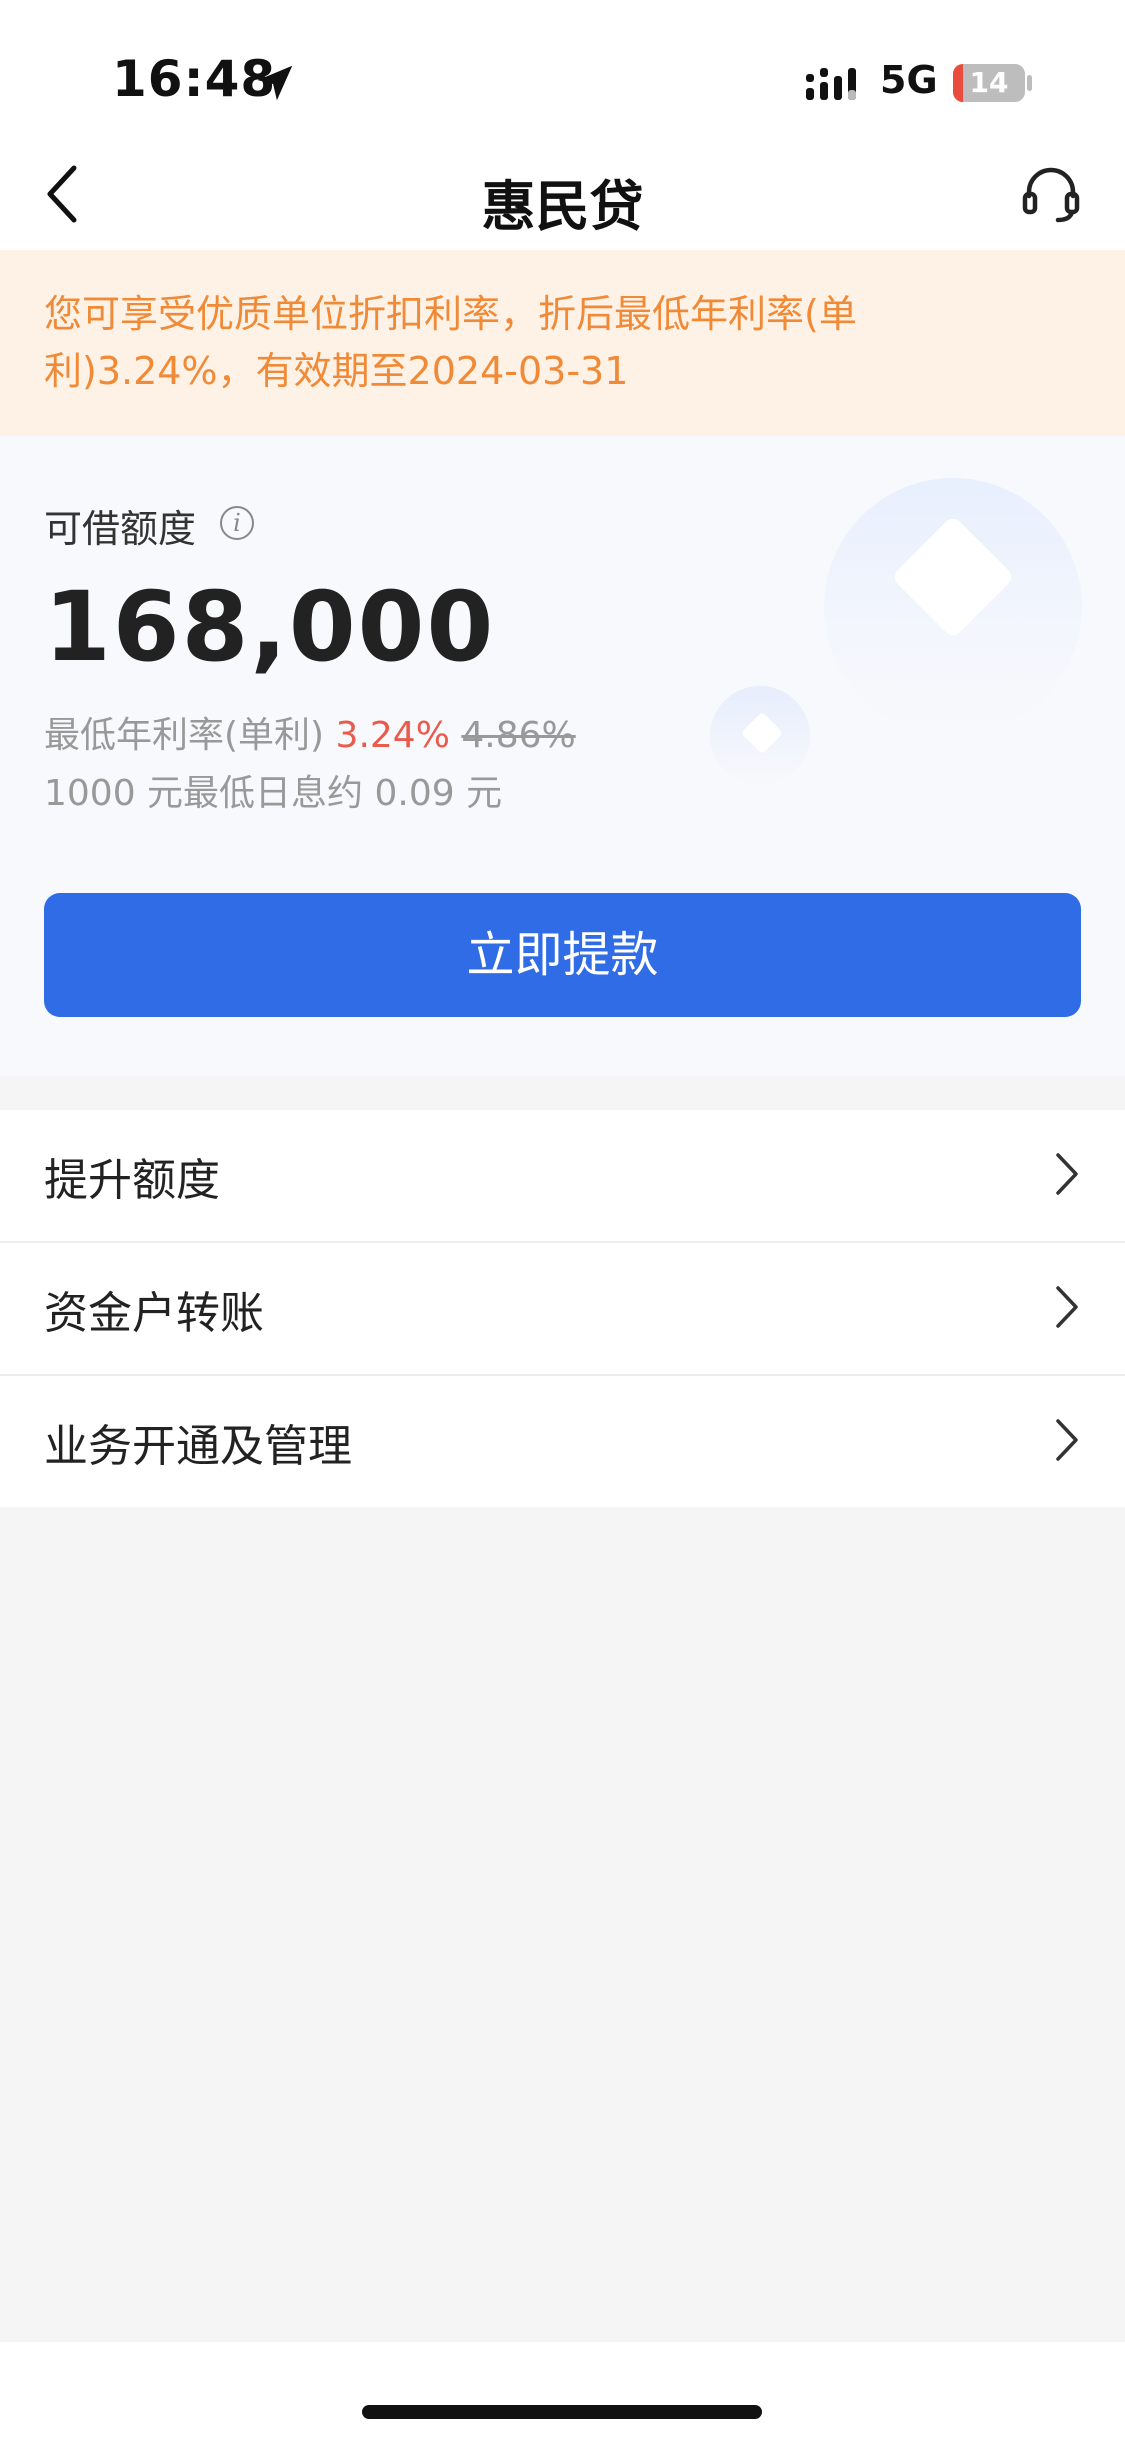  What do you see at coordinates (132, 1180) in the screenshot?
I see `menu-item-label: 提升额度` at bounding box center [132, 1180].